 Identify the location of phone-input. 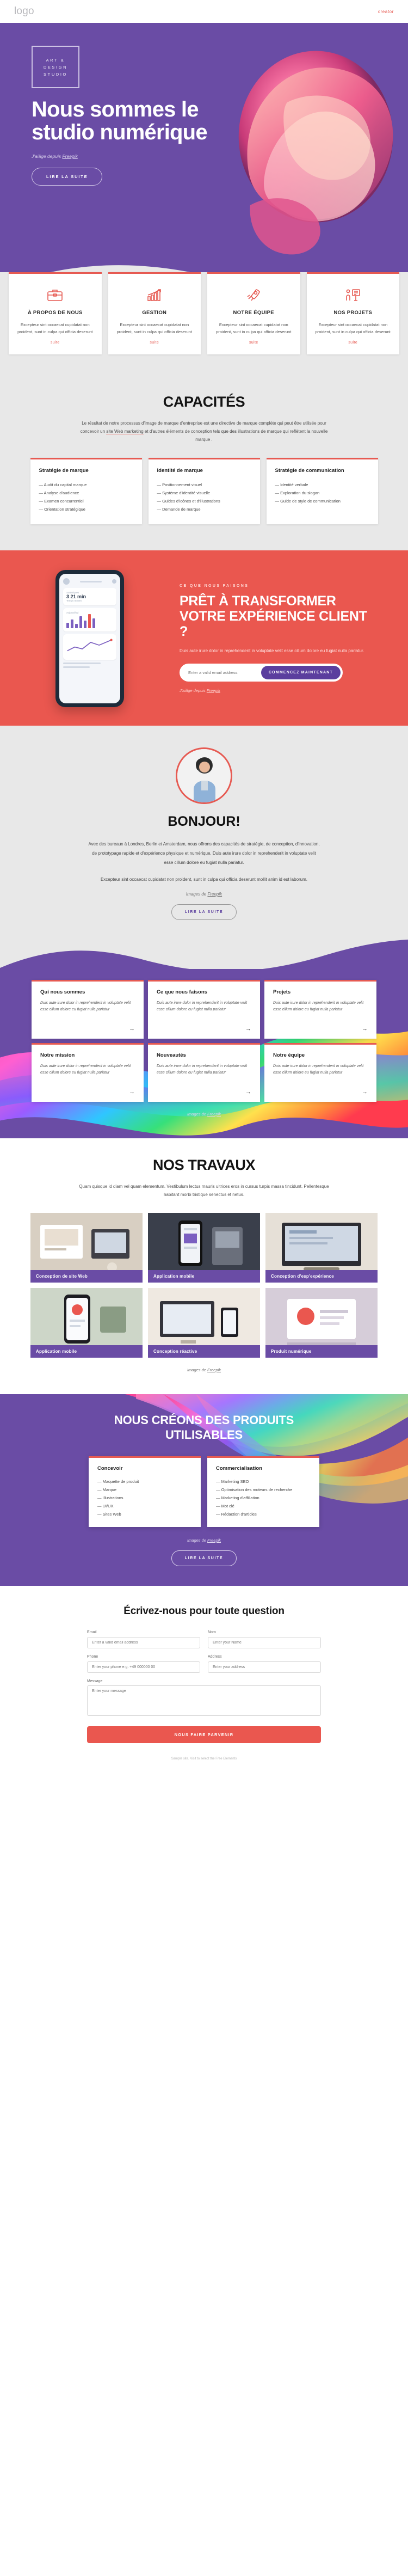
(143, 1667).